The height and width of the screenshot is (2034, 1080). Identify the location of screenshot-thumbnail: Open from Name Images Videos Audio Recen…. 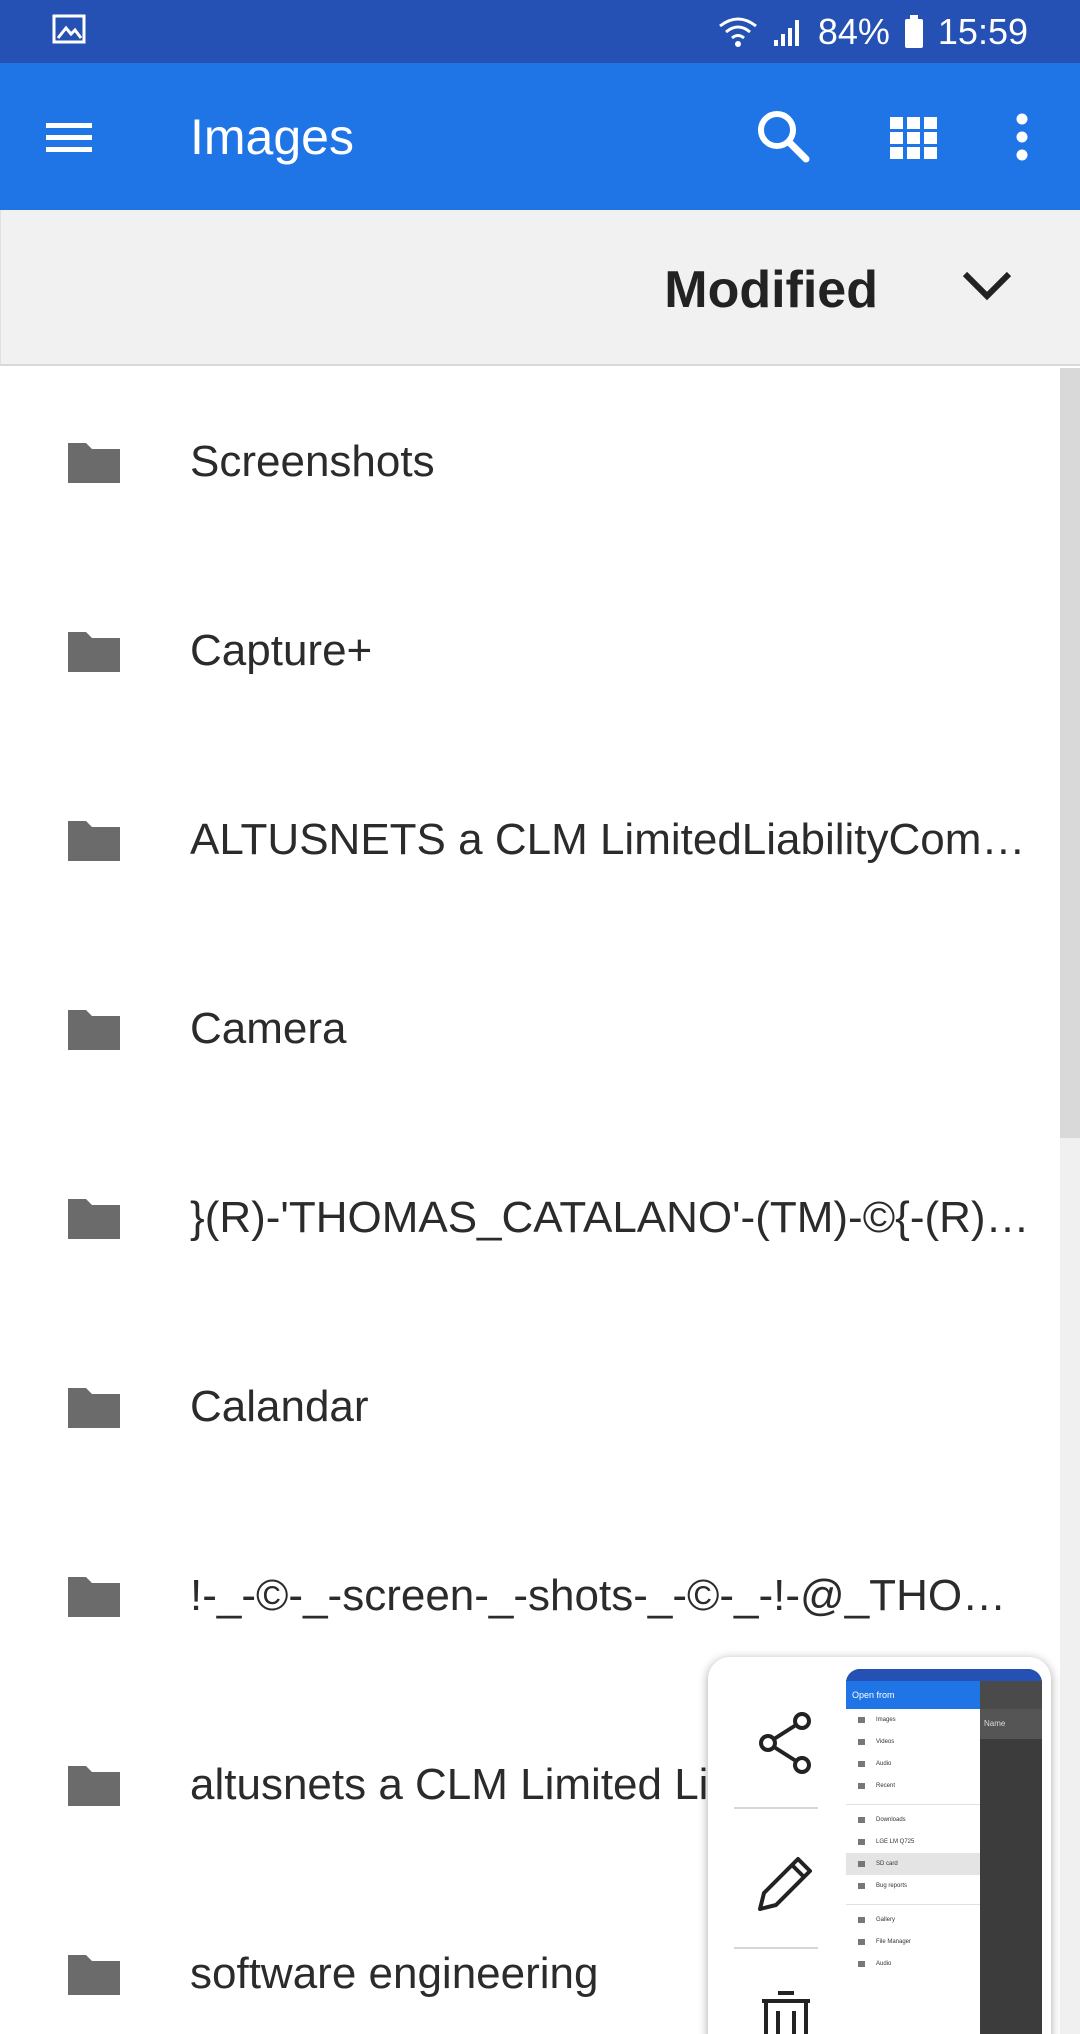
(944, 1851).